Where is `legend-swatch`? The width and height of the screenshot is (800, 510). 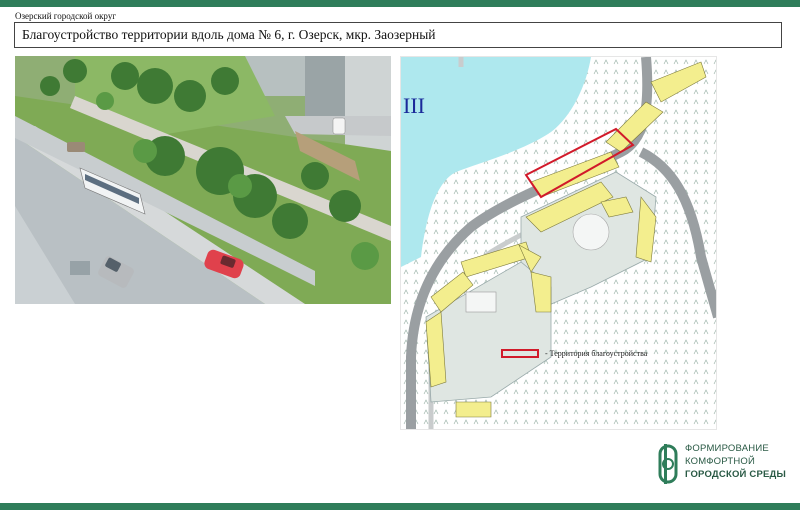 legend-swatch is located at coordinates (520, 353).